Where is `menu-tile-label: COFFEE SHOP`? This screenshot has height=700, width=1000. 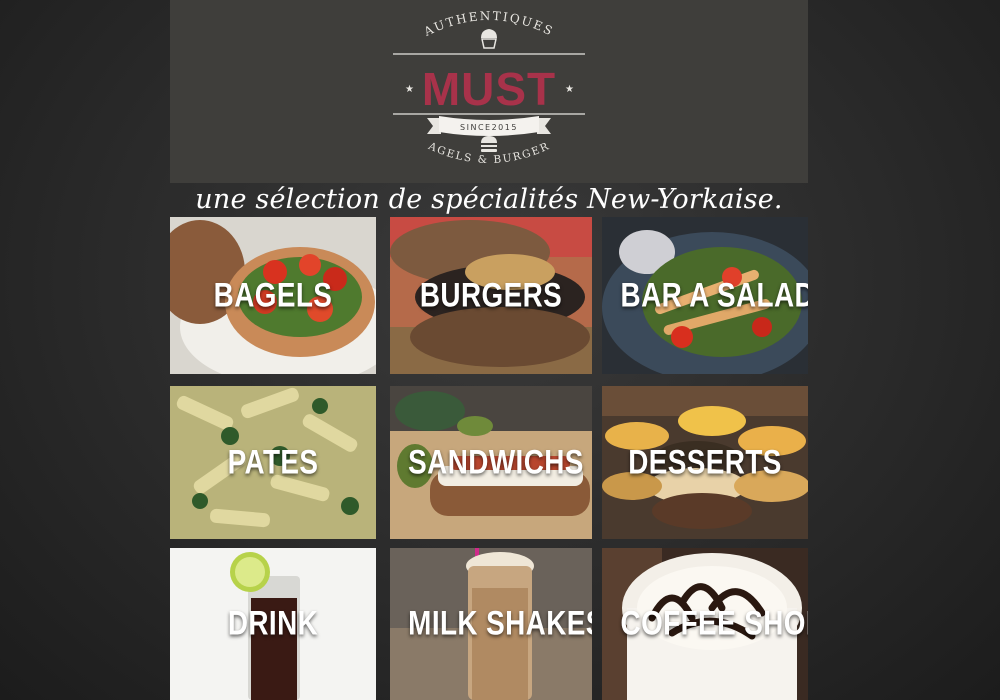
menu-tile-label: COFFEE SHOP is located at coordinates (714, 623).